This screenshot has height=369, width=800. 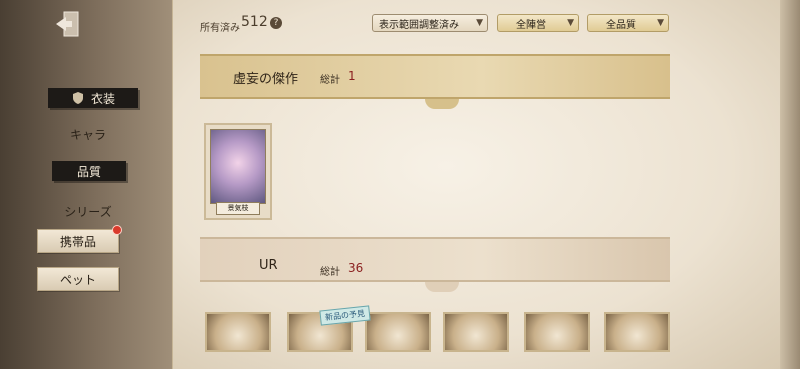 What do you see at coordinates (238, 208) in the screenshot?
I see `card-label: 景気枝` at bounding box center [238, 208].